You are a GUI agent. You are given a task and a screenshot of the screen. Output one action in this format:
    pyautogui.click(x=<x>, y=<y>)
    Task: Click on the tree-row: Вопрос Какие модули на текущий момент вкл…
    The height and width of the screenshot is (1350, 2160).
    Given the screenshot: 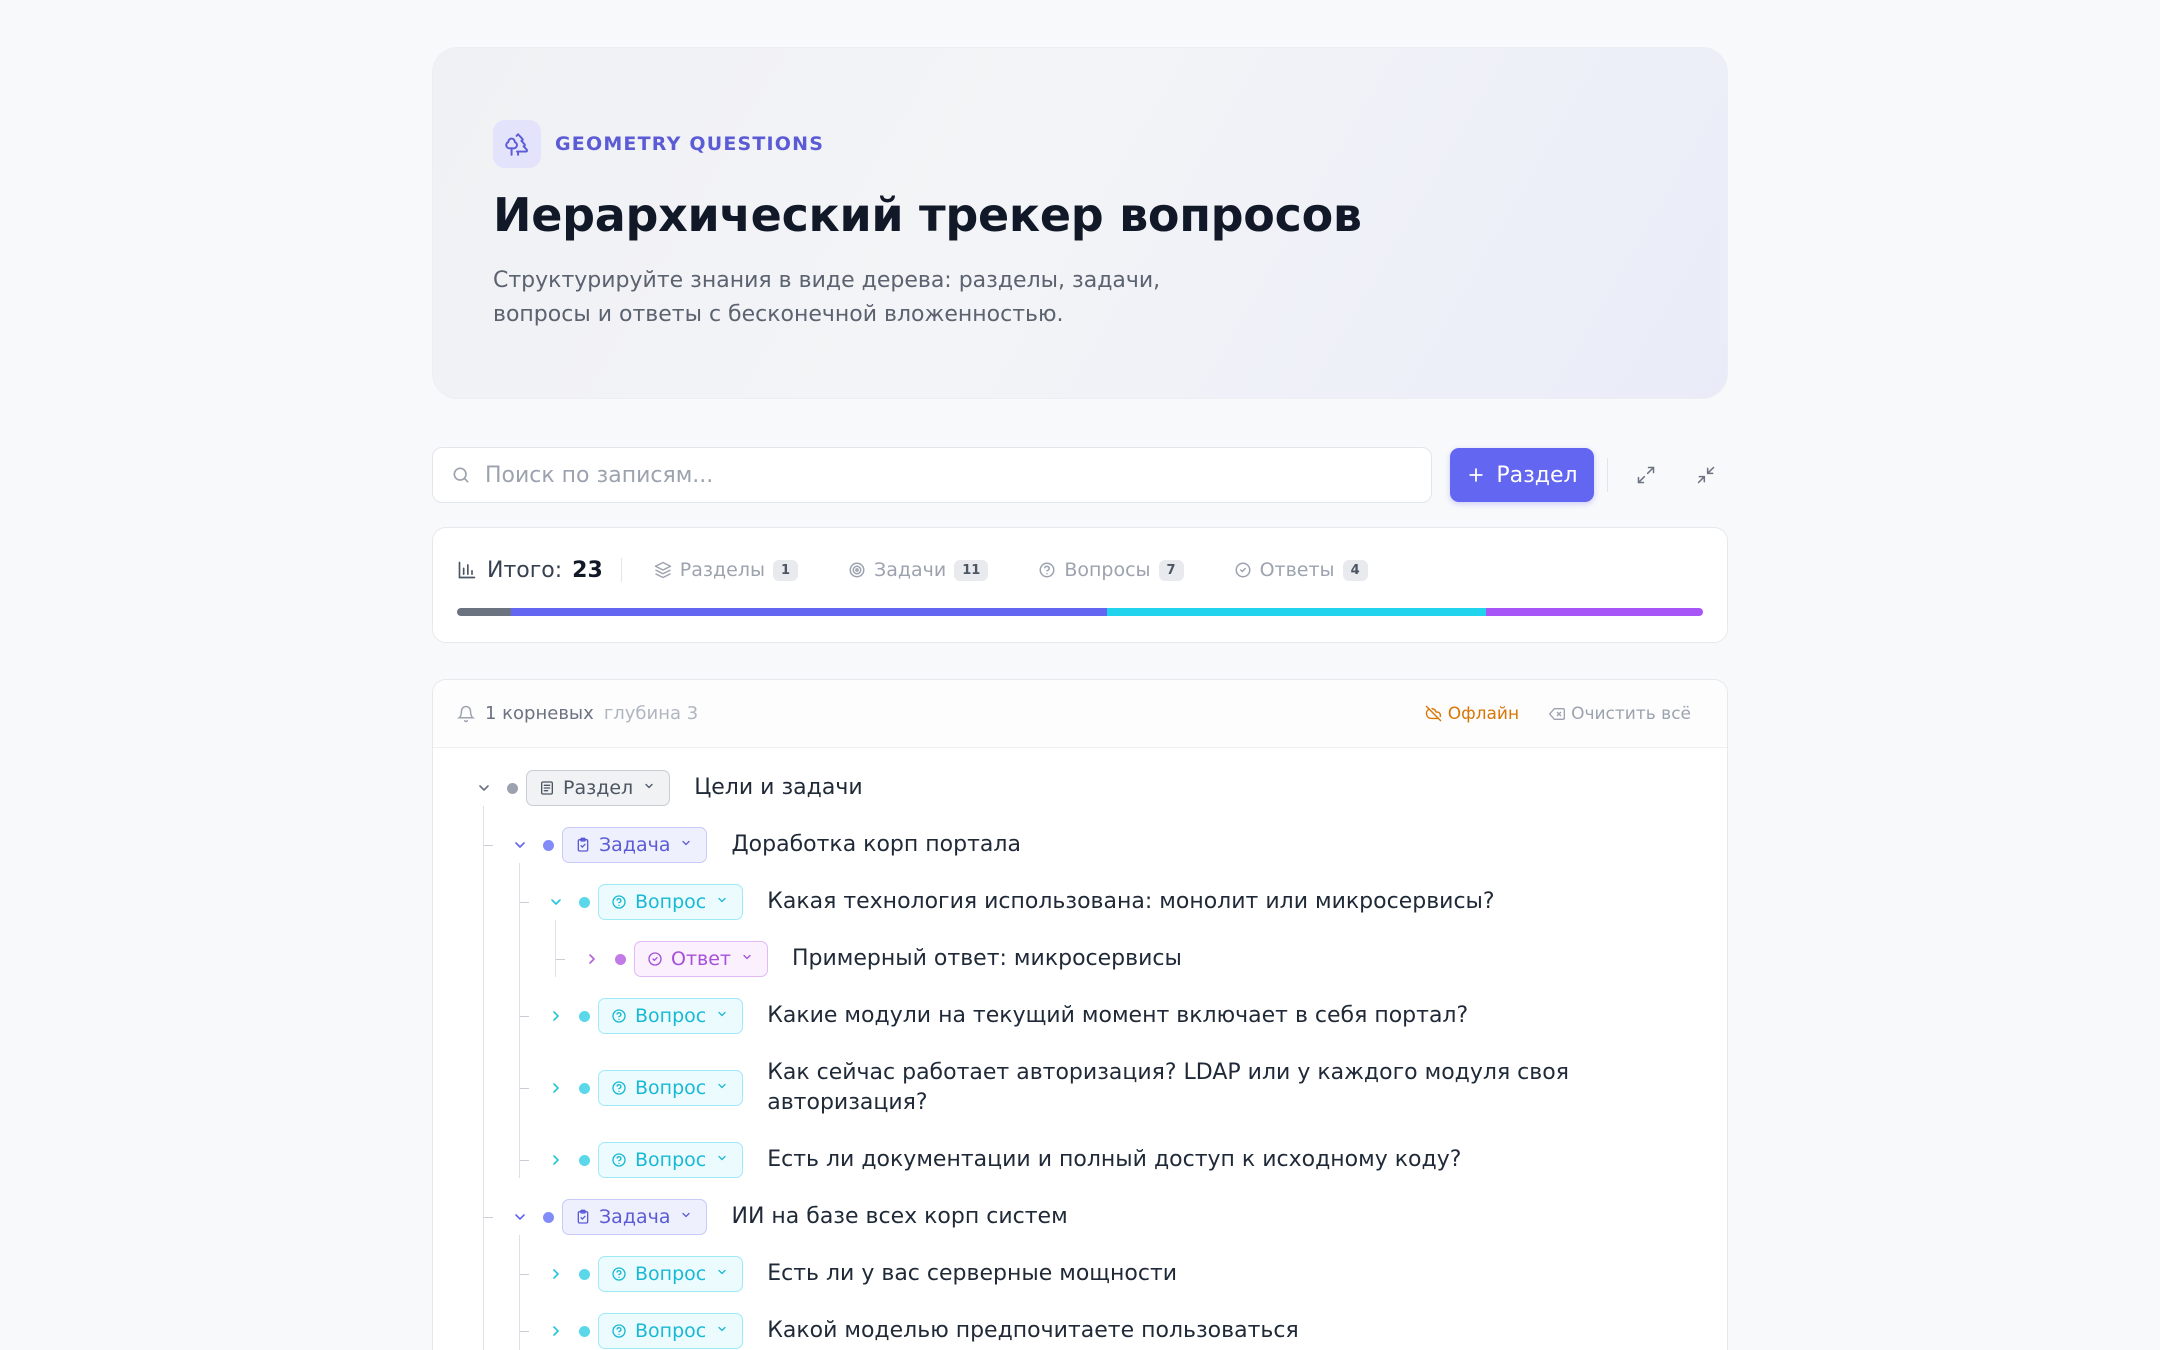 What is the action you would take?
    pyautogui.click(x=1006, y=1016)
    